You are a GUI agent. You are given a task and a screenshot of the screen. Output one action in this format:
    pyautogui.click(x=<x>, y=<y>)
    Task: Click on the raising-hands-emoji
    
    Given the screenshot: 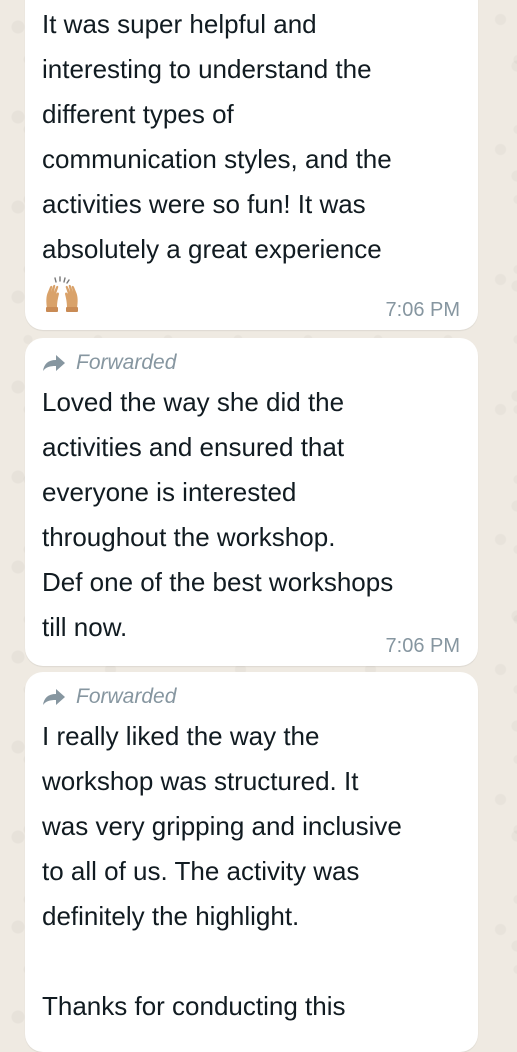 What is the action you would take?
    pyautogui.click(x=62, y=294)
    